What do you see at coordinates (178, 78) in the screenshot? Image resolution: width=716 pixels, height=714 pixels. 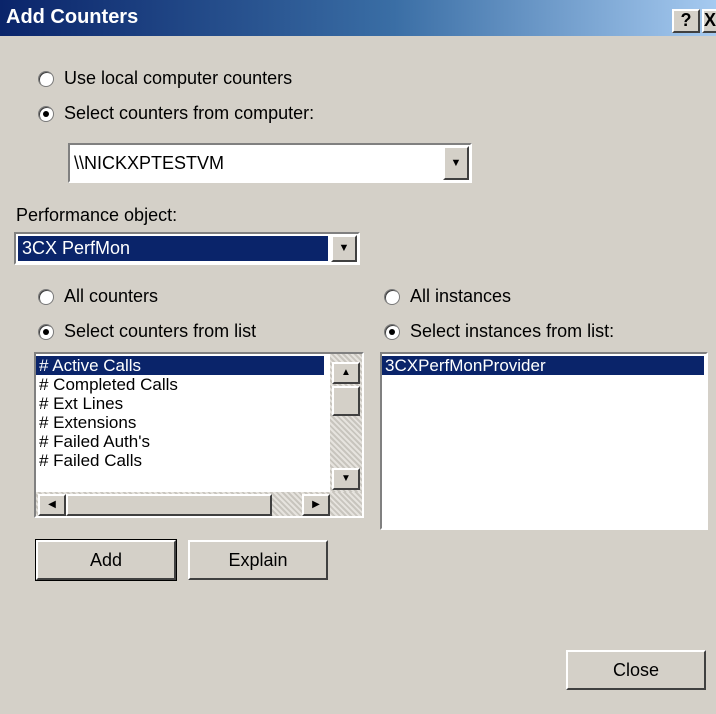 I see `use-local-label: Use local computer counters` at bounding box center [178, 78].